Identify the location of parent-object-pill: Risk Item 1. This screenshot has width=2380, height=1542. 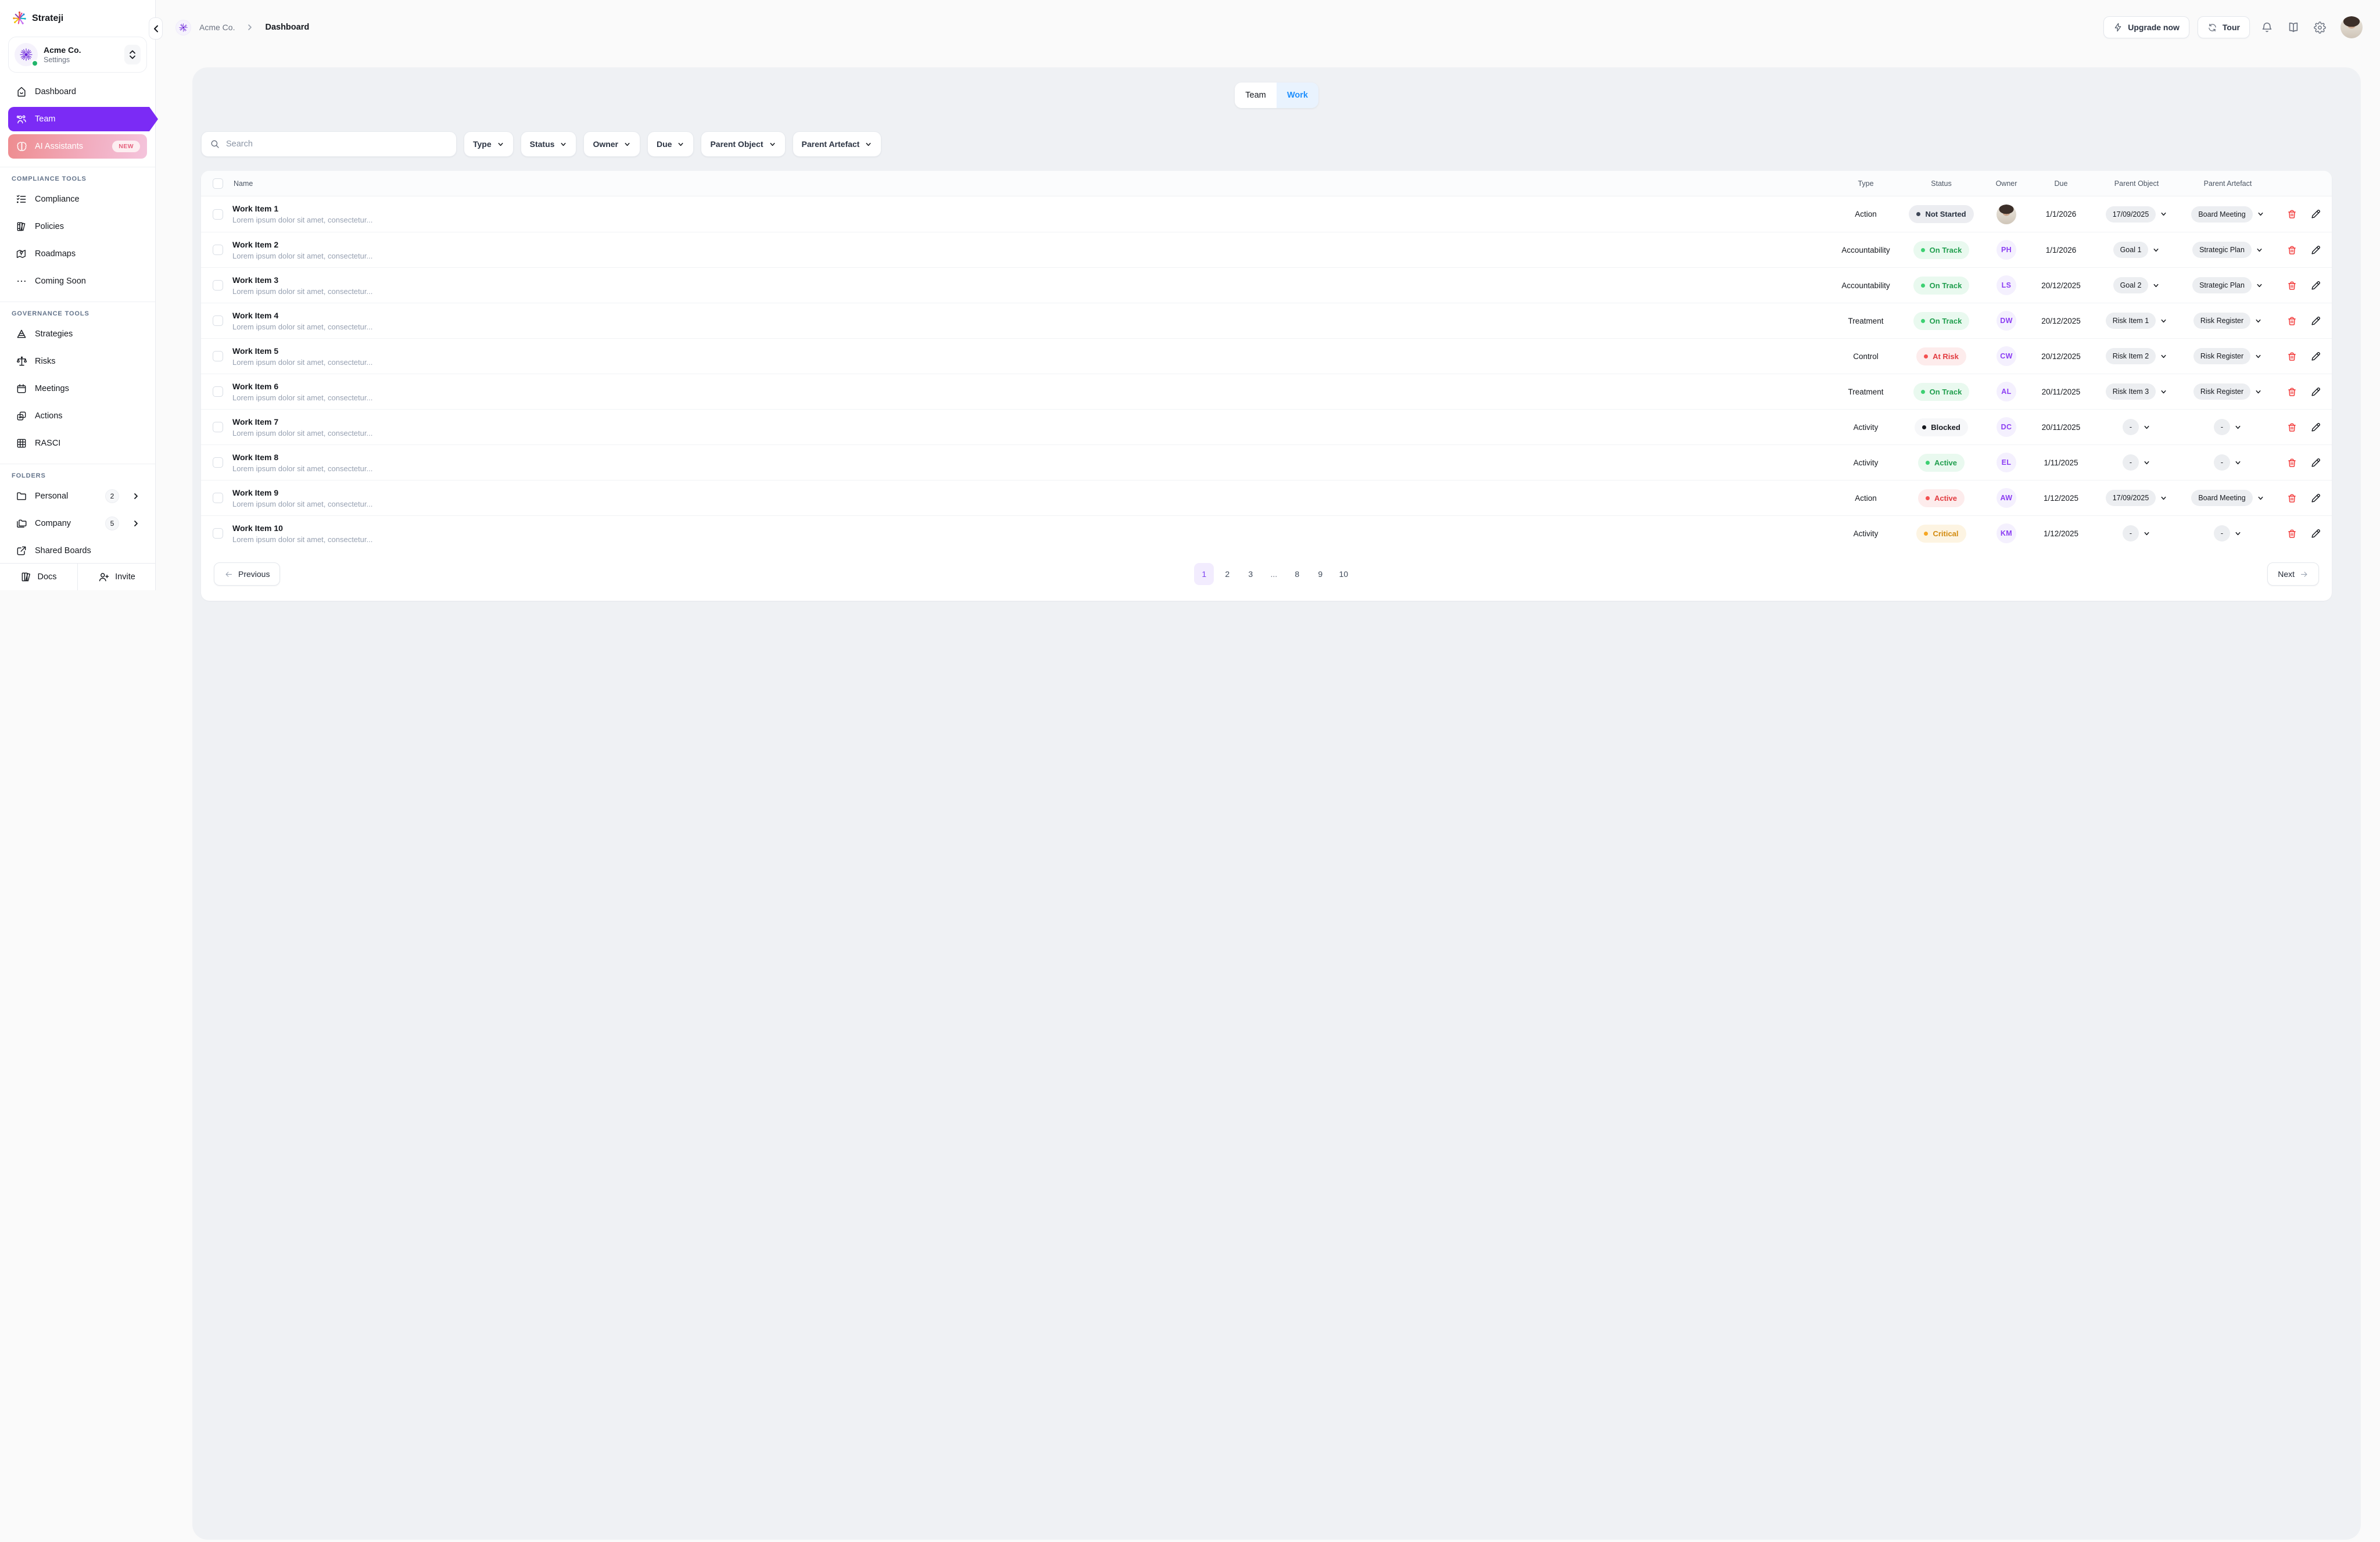
(2130, 321).